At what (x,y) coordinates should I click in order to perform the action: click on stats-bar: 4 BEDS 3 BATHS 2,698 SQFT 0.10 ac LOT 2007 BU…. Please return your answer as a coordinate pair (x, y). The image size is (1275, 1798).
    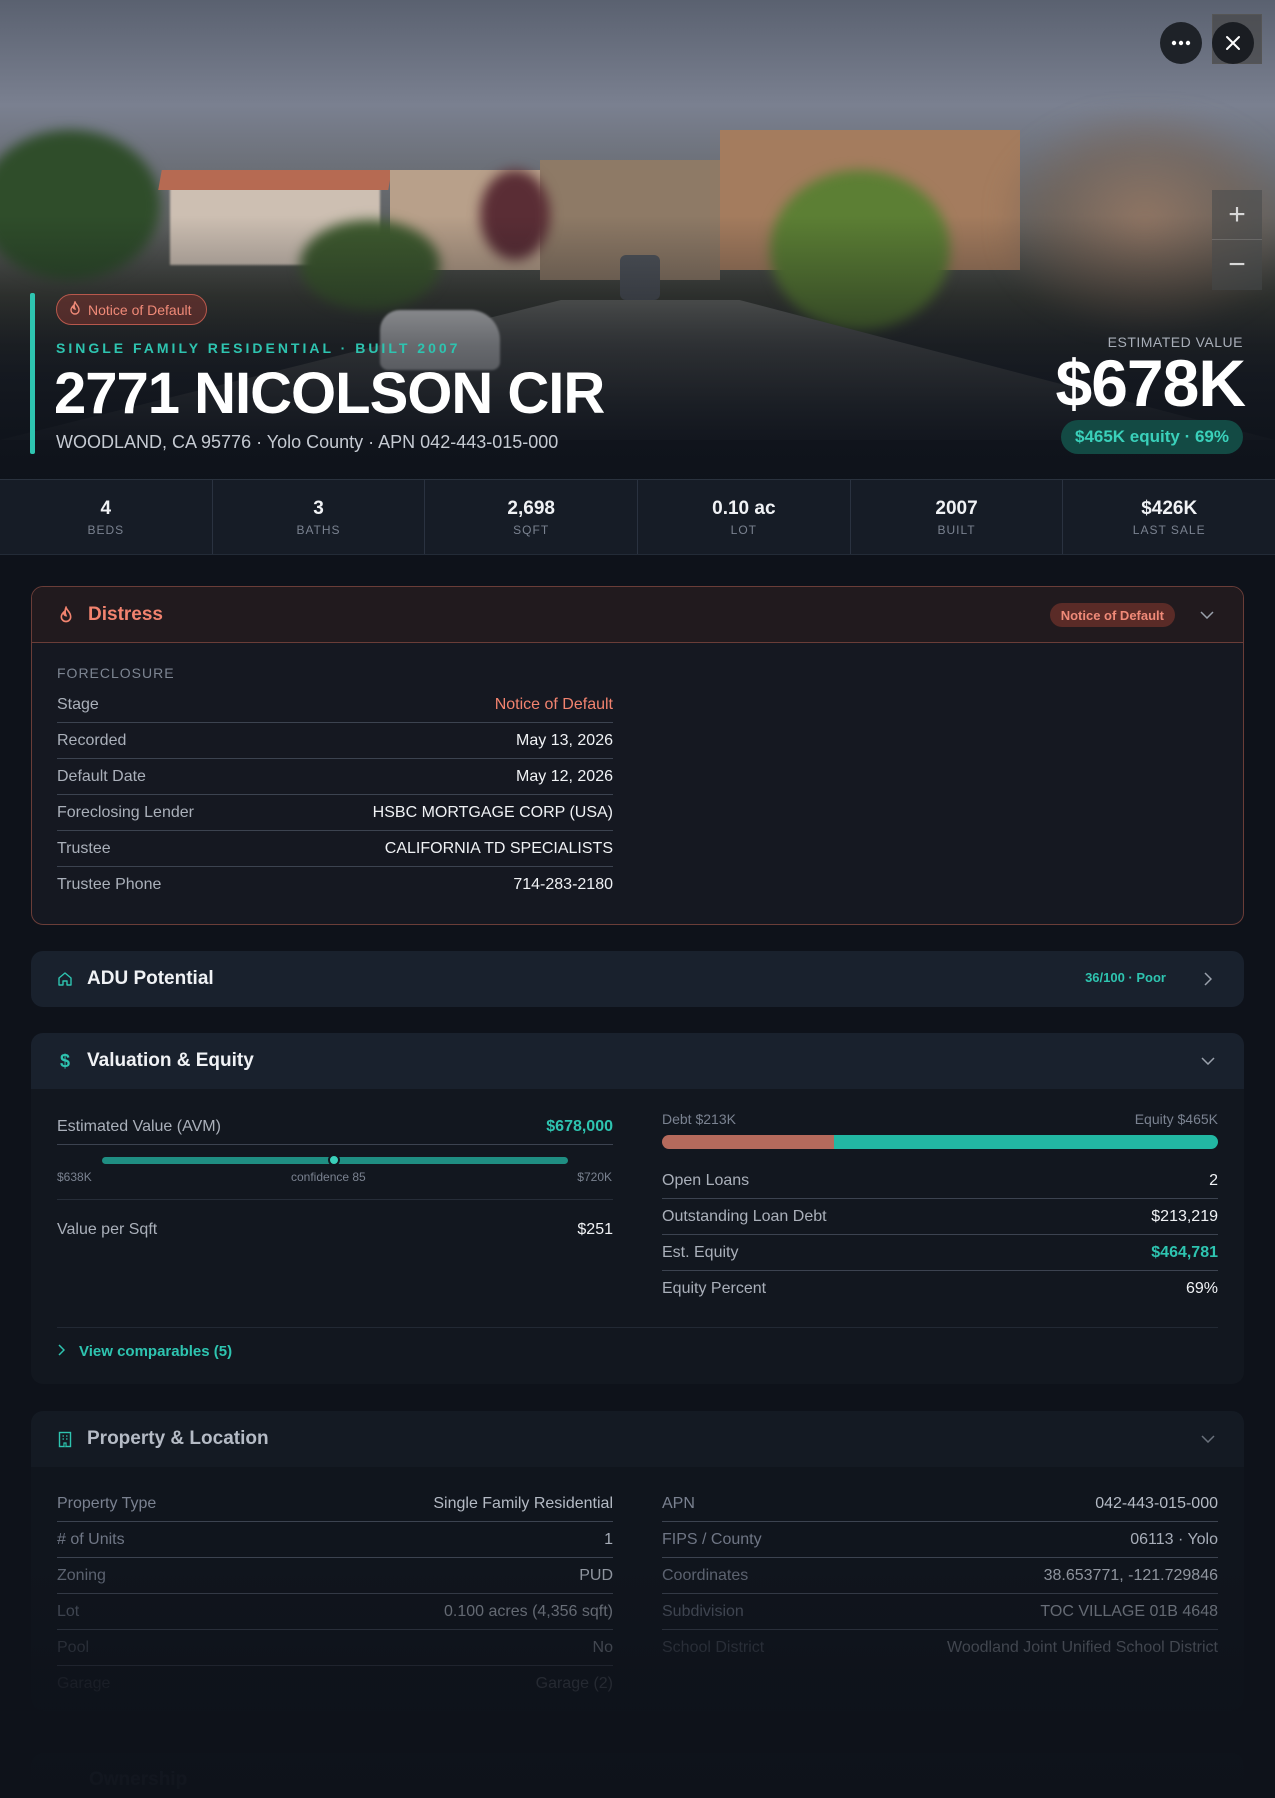
    Looking at the image, I should click on (637, 517).